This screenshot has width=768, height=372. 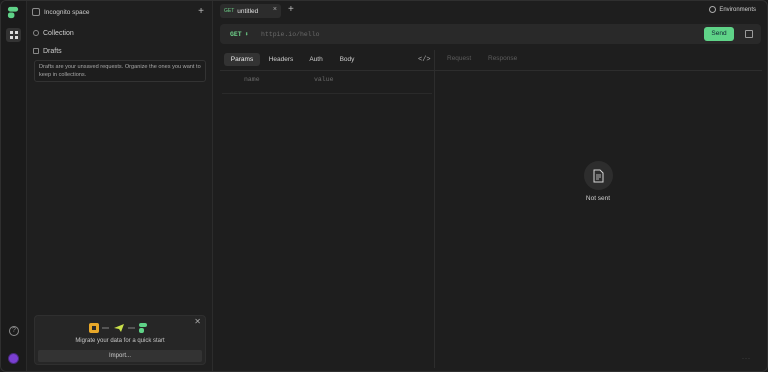 I want to click on sidebar-item-collection: Collection, so click(x=53, y=33).